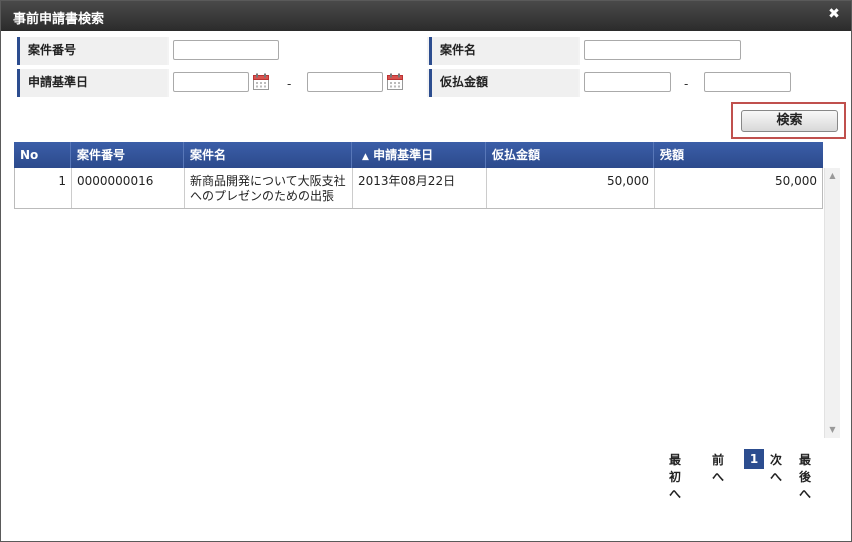 The height and width of the screenshot is (542, 852). Describe the element at coordinates (503, 51) in the screenshot. I see `case-name-label: 案件名` at that location.